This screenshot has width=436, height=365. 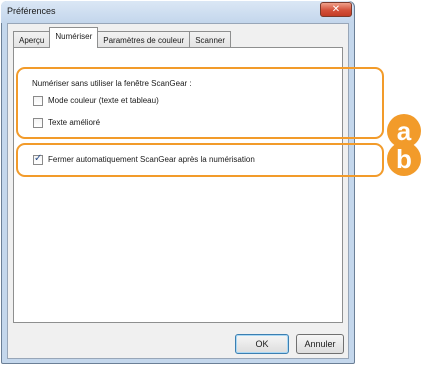 What do you see at coordinates (200, 160) in the screenshot?
I see `callout-outline-b` at bounding box center [200, 160].